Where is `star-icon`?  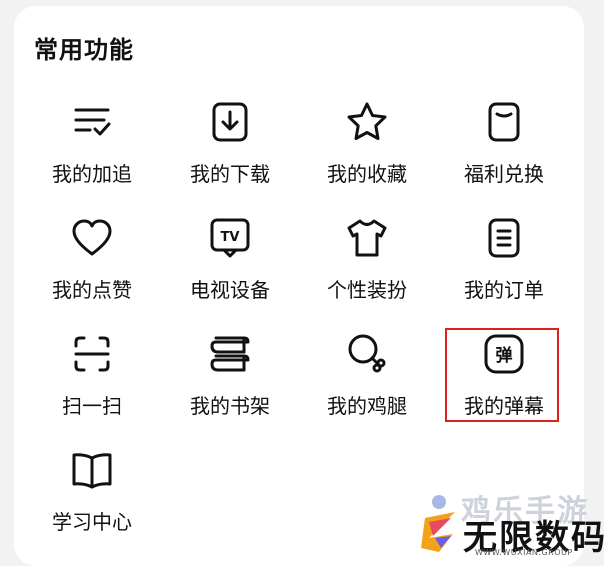 star-icon is located at coordinates (367, 122).